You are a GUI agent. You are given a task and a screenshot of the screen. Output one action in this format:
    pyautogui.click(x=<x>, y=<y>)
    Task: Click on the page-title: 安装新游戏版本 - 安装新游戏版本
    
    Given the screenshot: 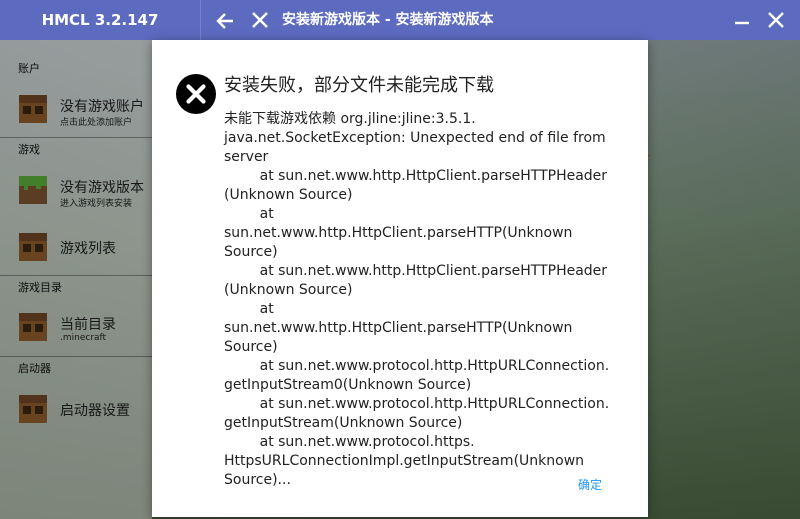 What is the action you would take?
    pyautogui.click(x=388, y=20)
    